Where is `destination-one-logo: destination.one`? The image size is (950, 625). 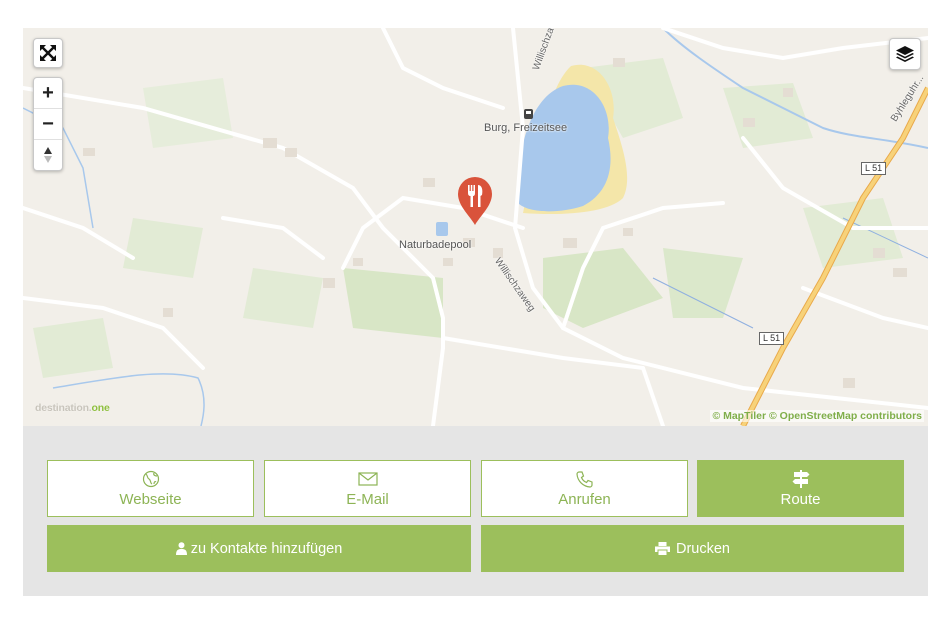
destination-one-logo: destination.one is located at coordinates (72, 408).